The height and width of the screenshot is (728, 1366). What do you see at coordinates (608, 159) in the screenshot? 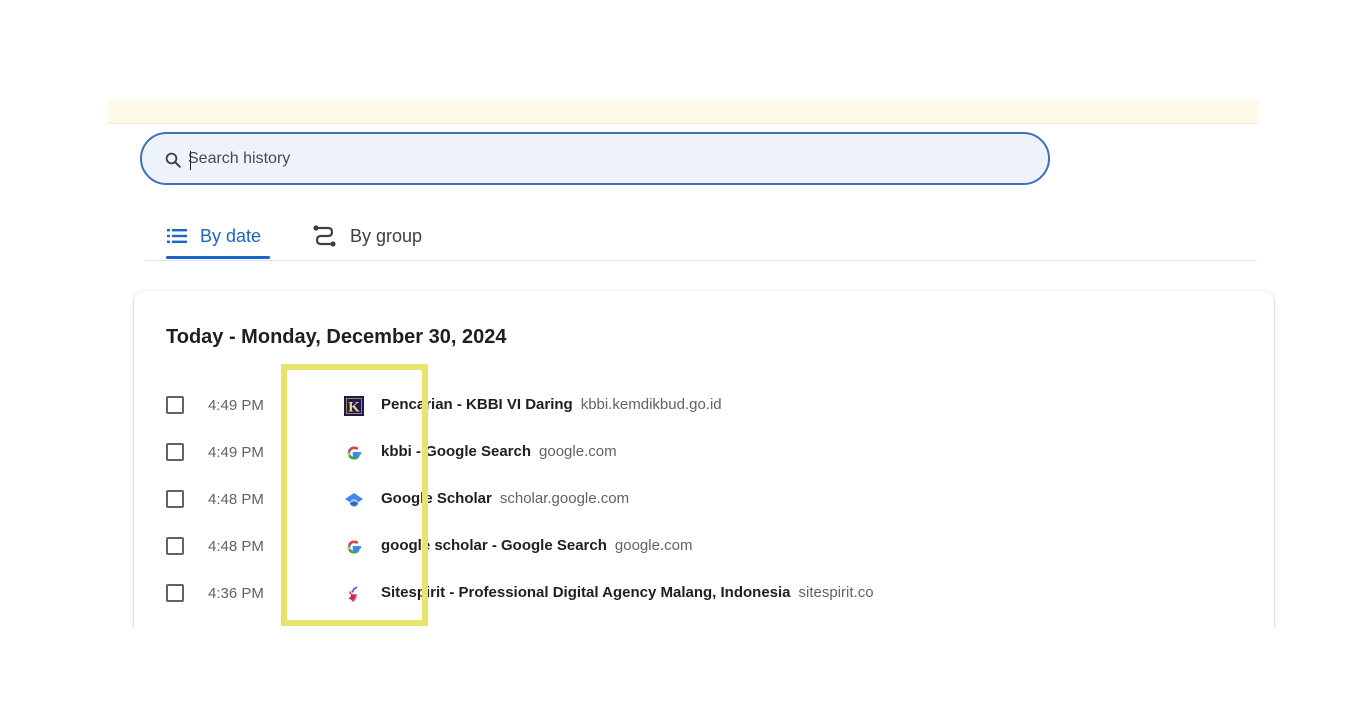
I see `search-input` at bounding box center [608, 159].